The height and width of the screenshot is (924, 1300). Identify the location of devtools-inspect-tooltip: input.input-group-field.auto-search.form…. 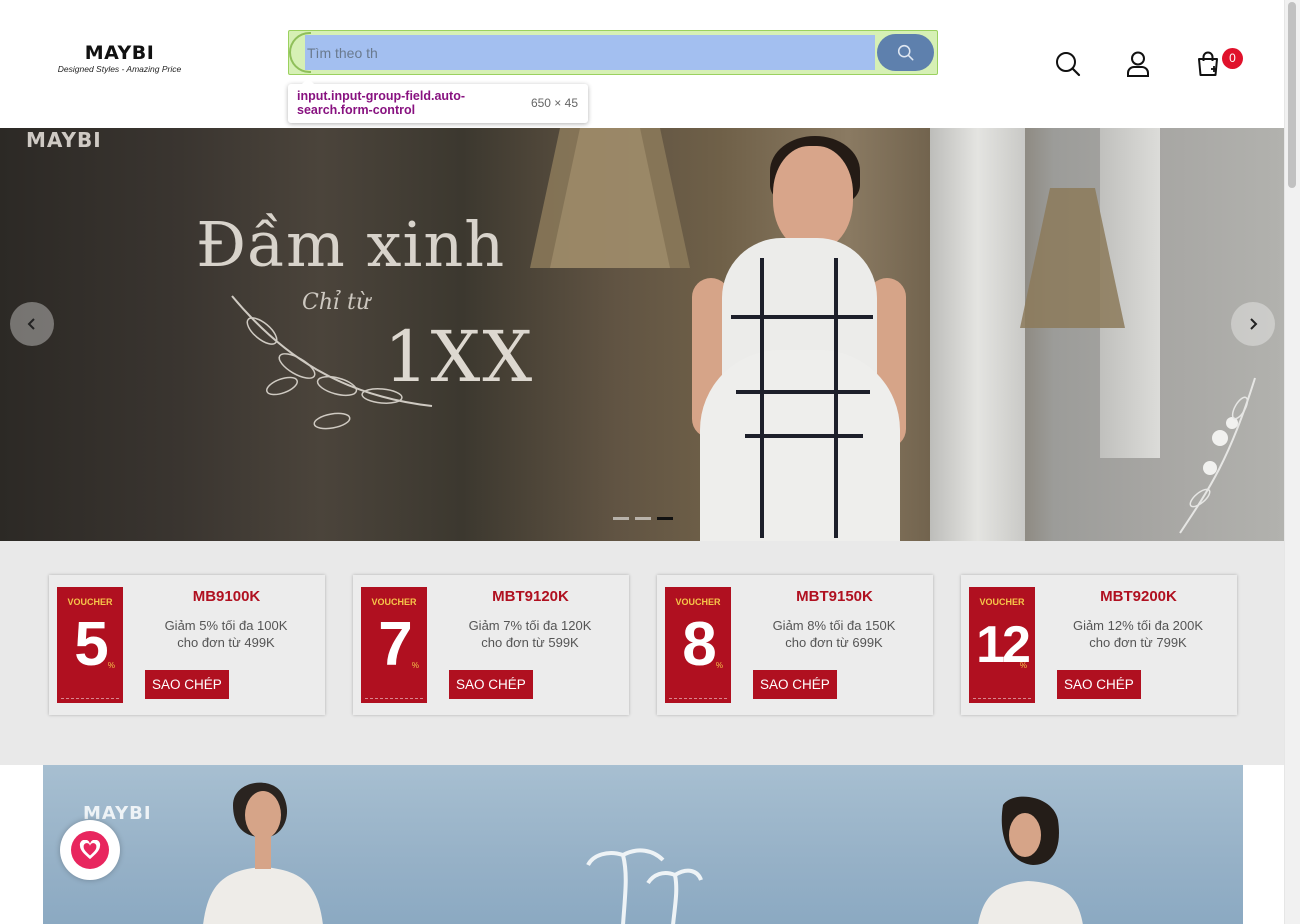
(438, 100).